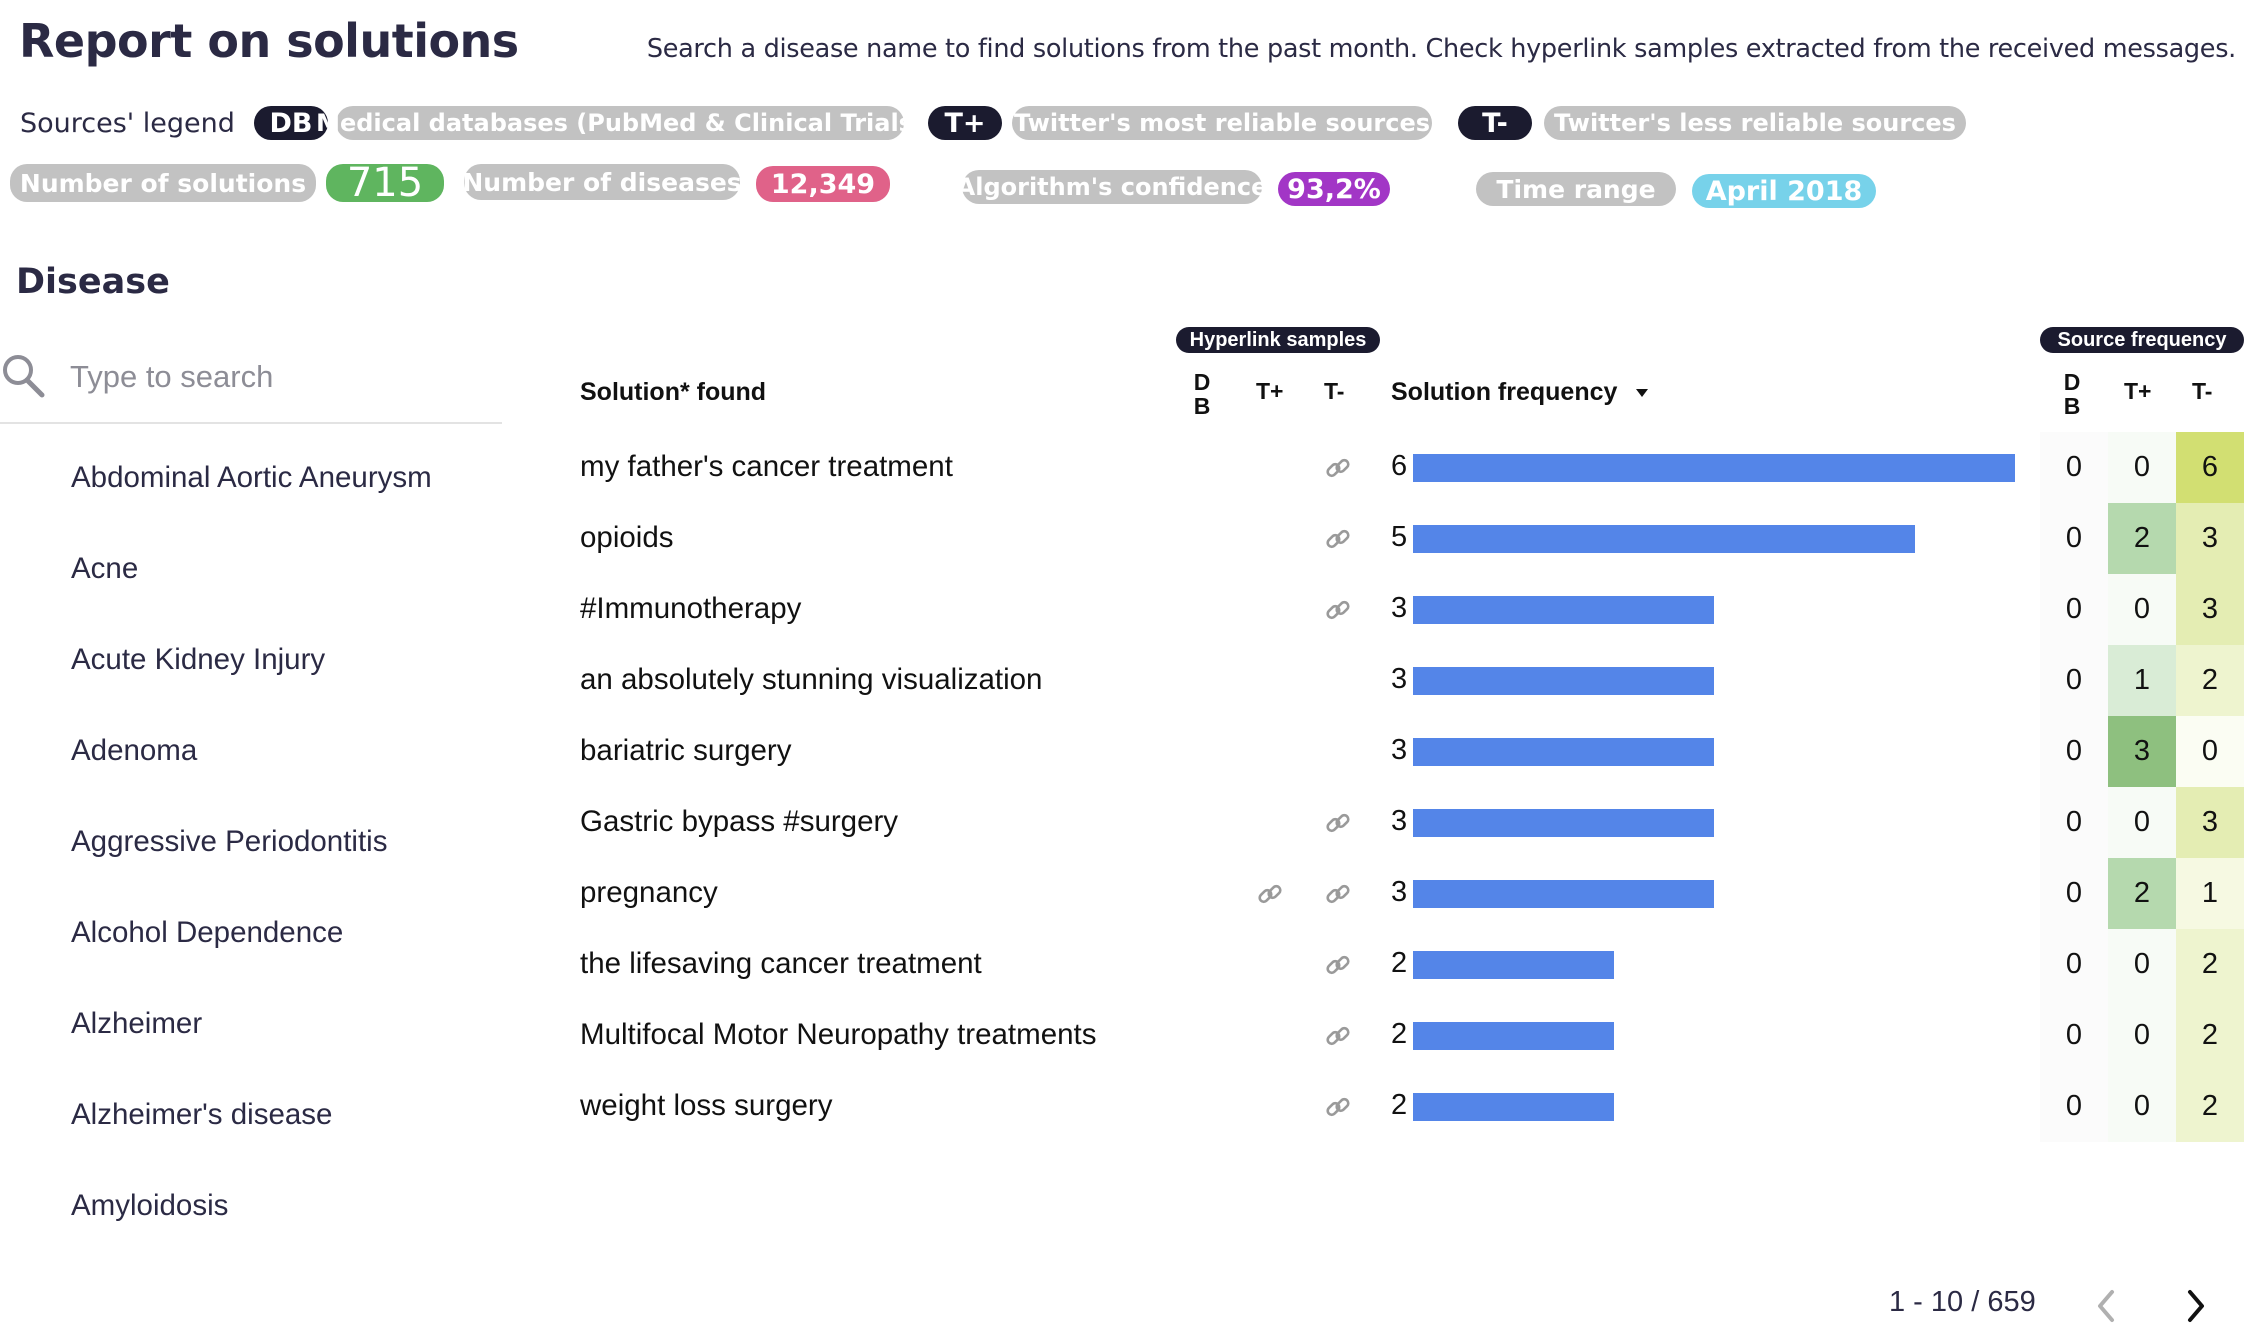 The image size is (2248, 1344). I want to click on legend-tag-tplus: T+, so click(965, 123).